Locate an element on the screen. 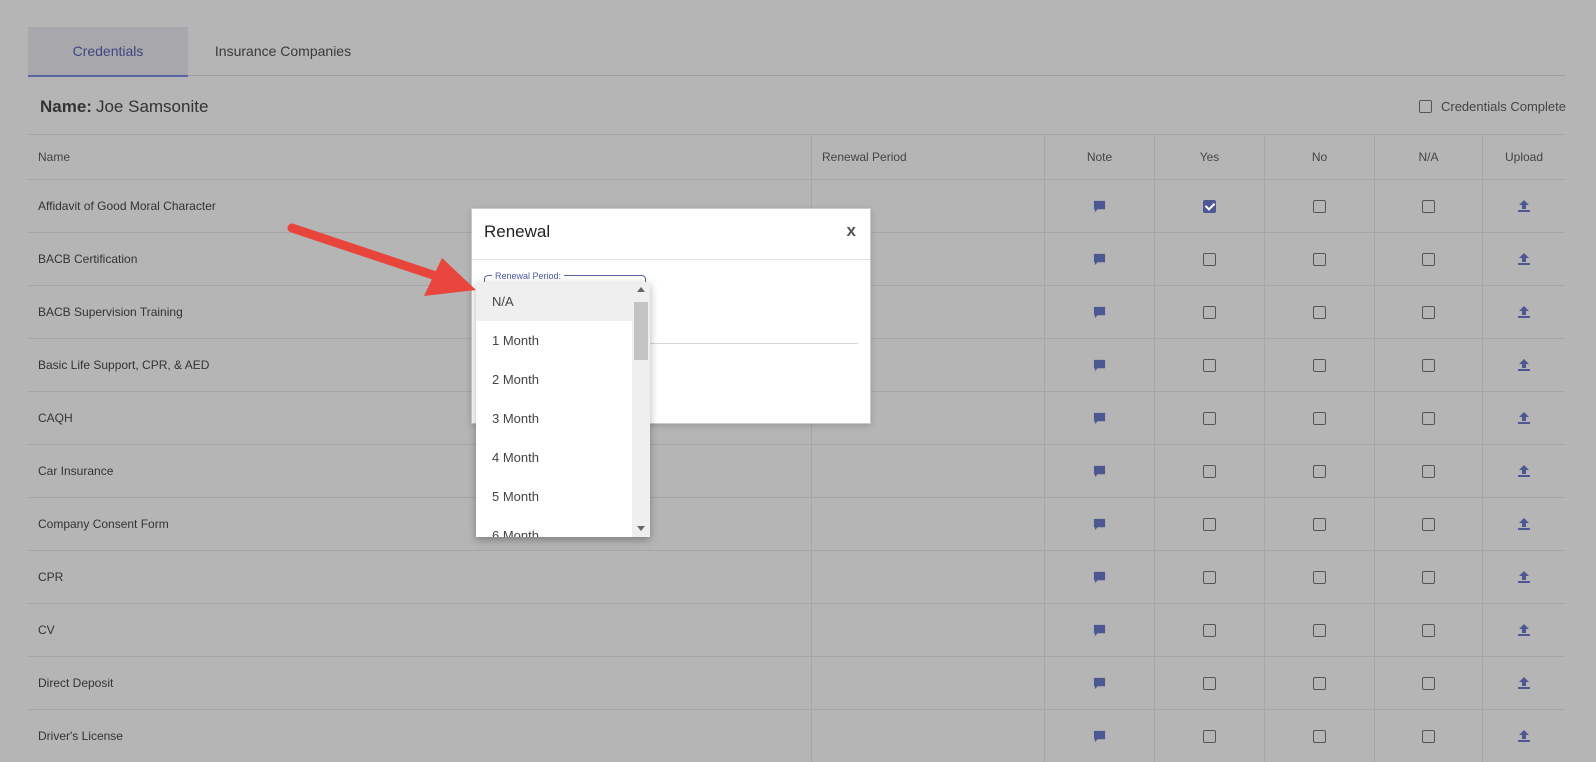  table-row: Company Consent Form is located at coordinates (796, 523).